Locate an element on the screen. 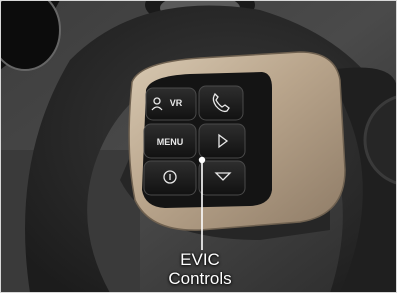 This screenshot has height=293, width=397. phone-button is located at coordinates (221, 103).